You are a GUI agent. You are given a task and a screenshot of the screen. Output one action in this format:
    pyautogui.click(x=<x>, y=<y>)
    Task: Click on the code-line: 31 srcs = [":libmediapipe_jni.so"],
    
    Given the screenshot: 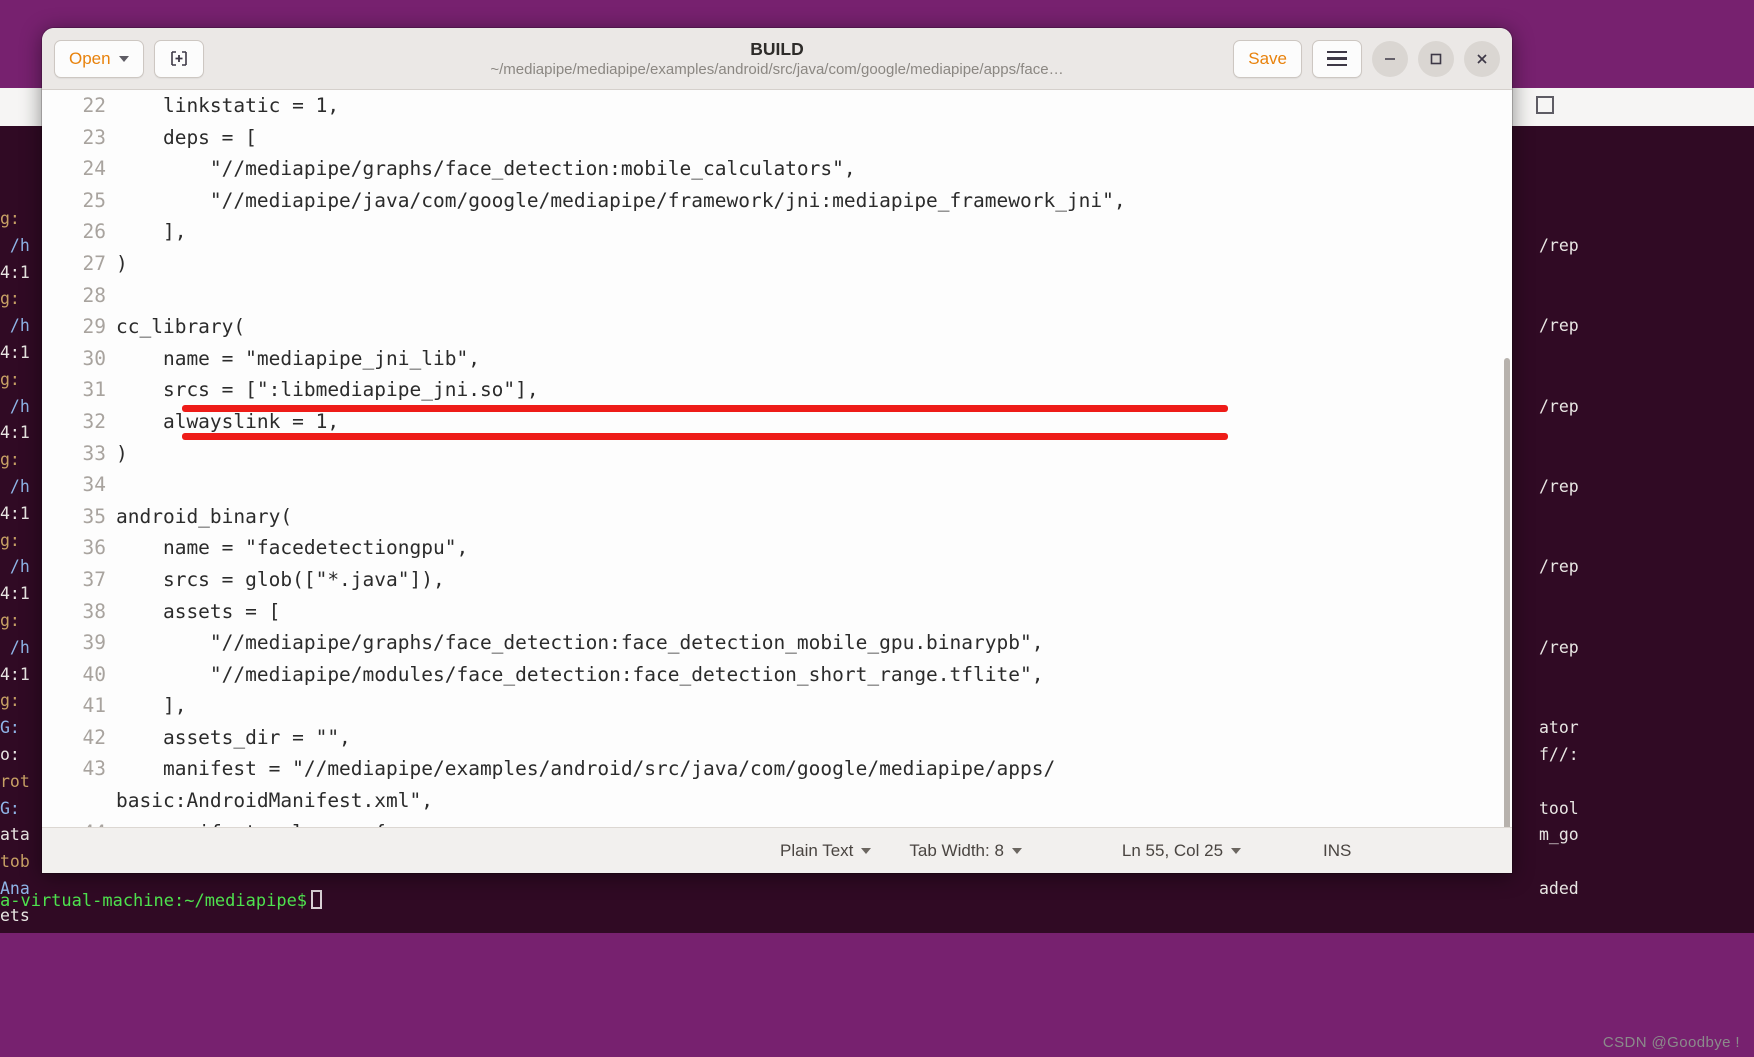 What is the action you would take?
    pyautogui.click(x=772, y=390)
    